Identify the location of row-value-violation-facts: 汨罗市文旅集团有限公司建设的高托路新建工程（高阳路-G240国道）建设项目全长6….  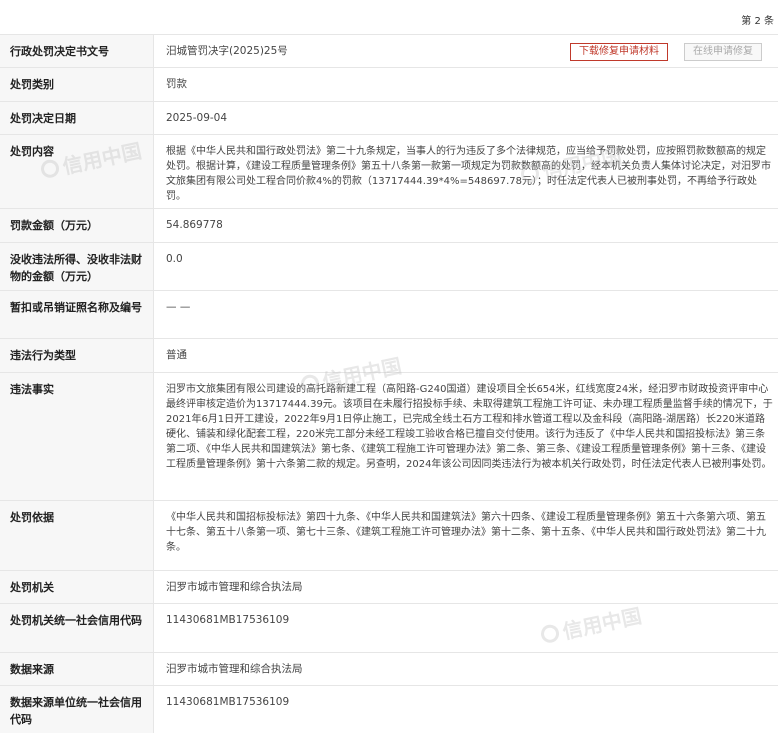
(469, 427).